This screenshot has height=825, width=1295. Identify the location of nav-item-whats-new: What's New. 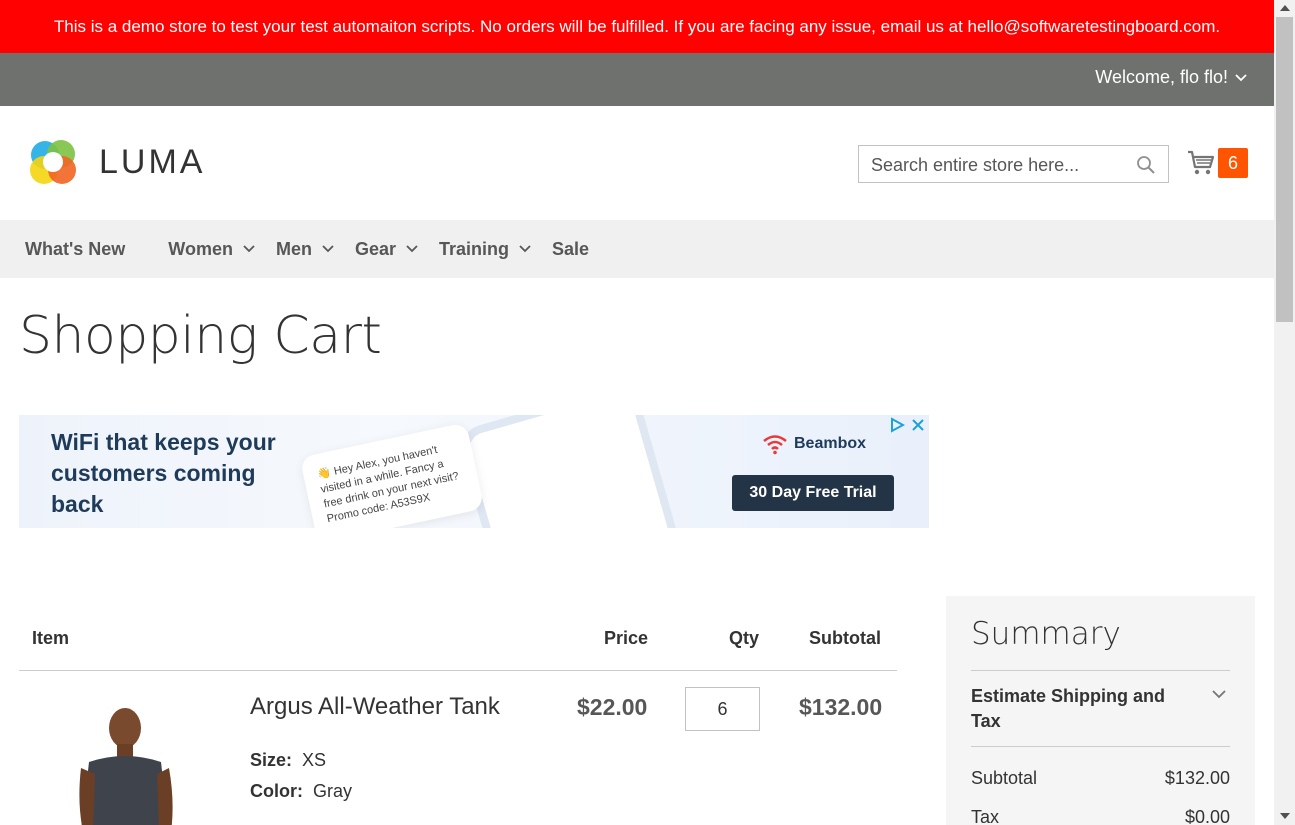
(75, 249).